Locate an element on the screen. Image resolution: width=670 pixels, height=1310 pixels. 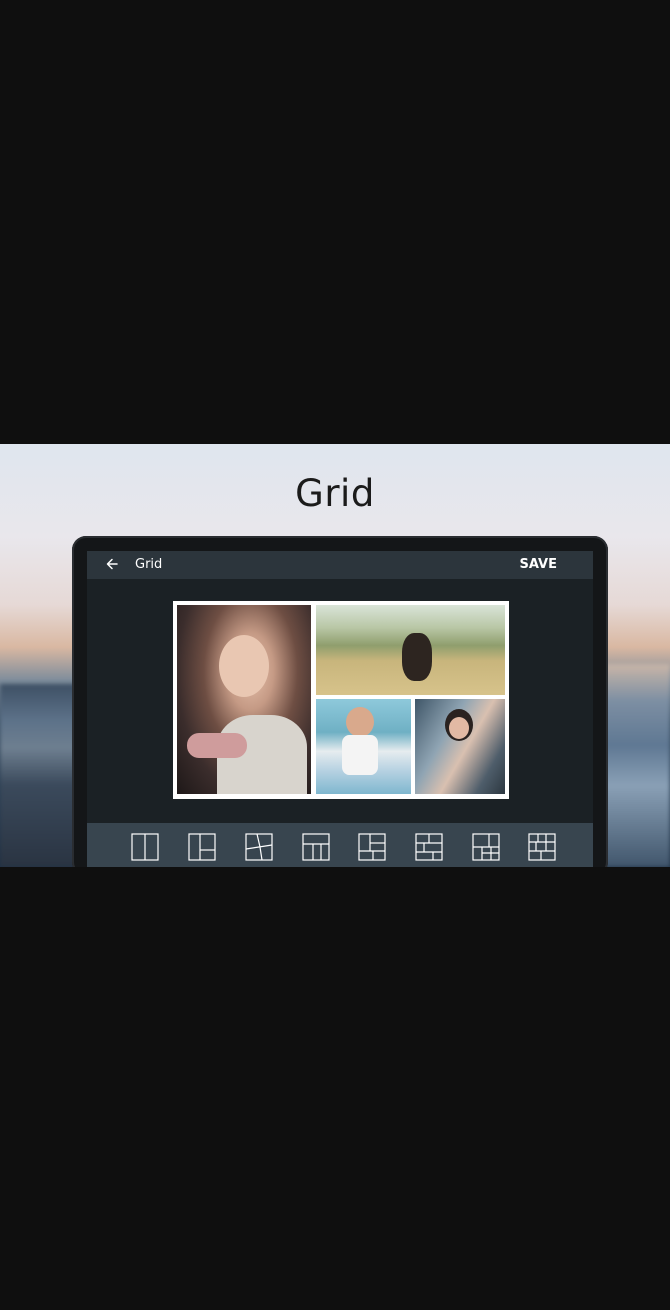
layout-5-brick-icon is located at coordinates (429, 847).